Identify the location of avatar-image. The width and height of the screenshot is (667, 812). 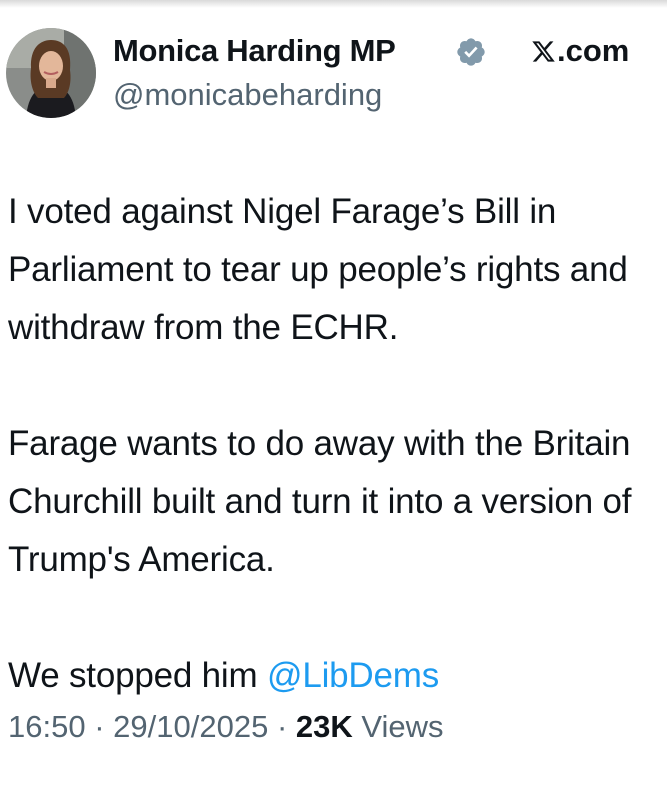
(51, 73).